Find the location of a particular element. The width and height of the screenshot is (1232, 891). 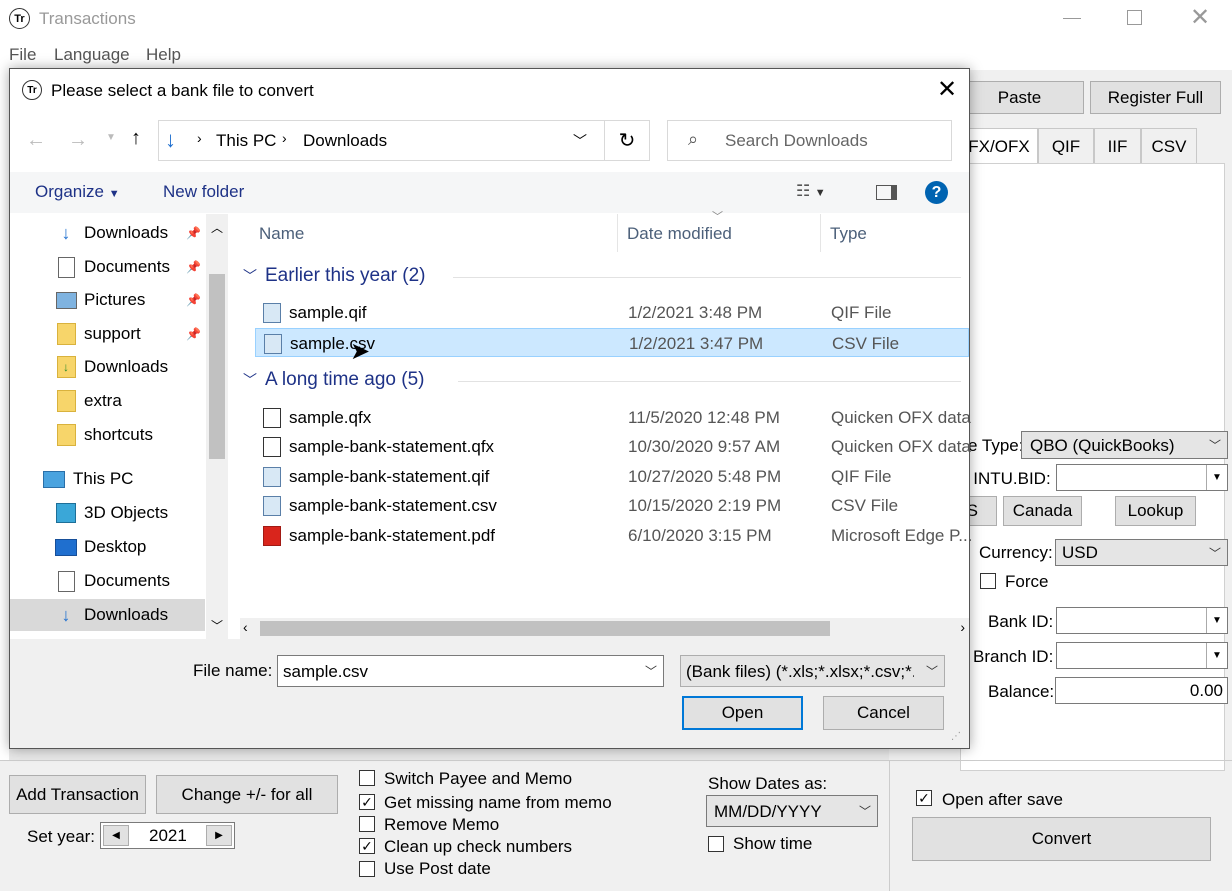

use-post-date-checkbox is located at coordinates (367, 869).